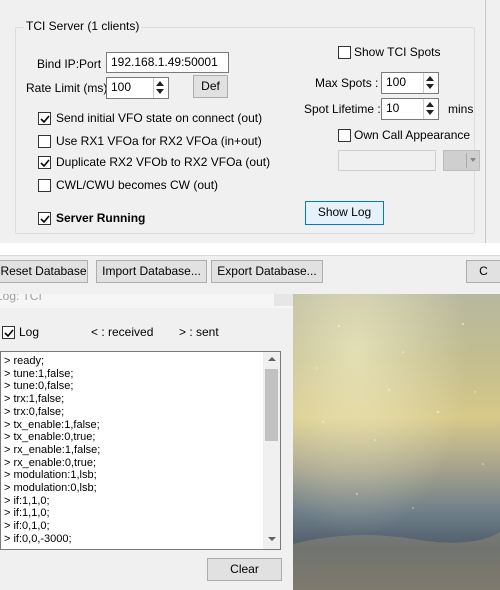 This screenshot has height=590, width=500. I want to click on bind-ip-input: 192.168.1.49:50001, so click(167, 62).